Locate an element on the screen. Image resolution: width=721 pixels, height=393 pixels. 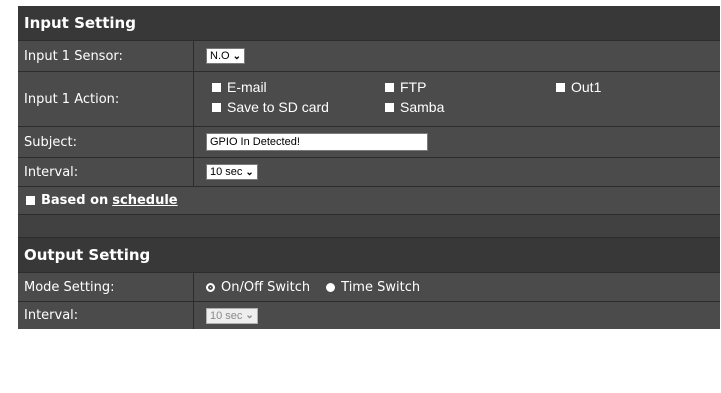
subject-value-cell: GPIO In Detected! is located at coordinates (457, 142).